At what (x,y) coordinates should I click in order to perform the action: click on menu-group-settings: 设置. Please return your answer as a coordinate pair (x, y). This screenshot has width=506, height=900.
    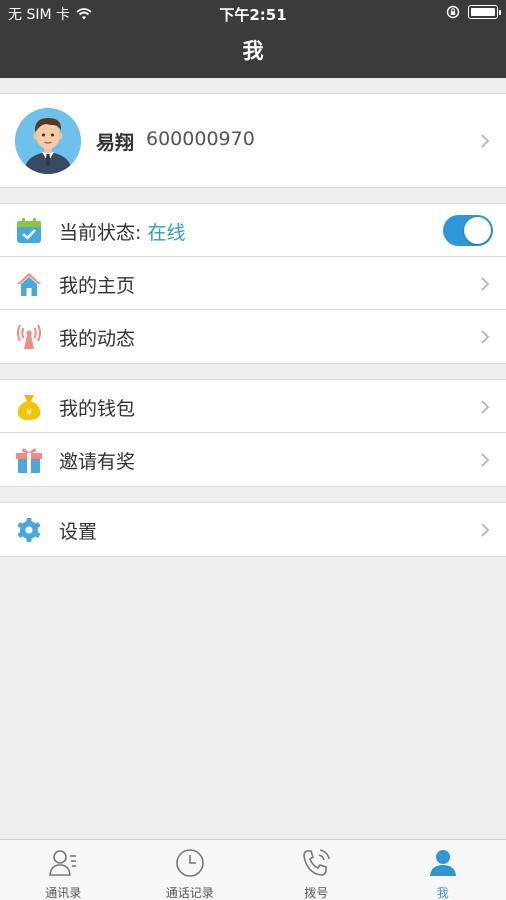
    Looking at the image, I should click on (253, 529).